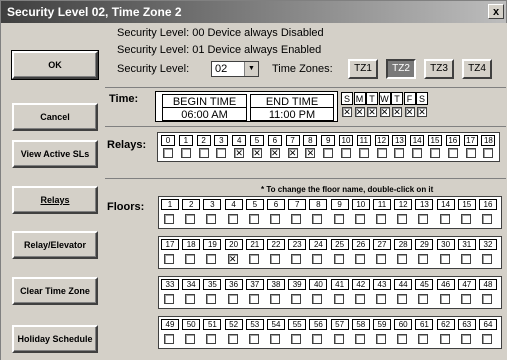 This screenshot has height=360, width=507. I want to click on floor-number: 59, so click(382, 324).